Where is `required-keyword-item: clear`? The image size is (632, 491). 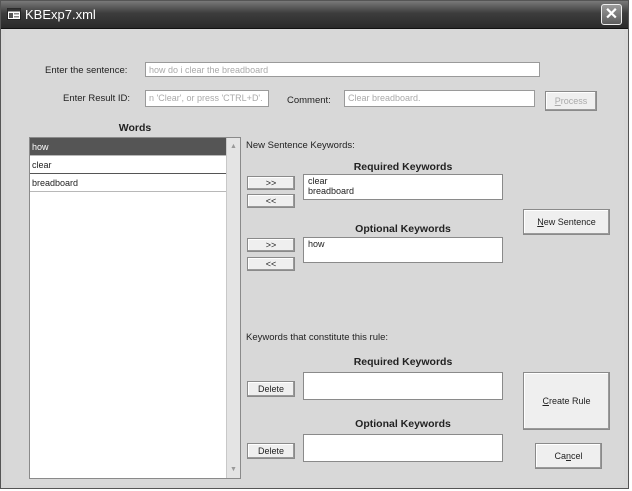 required-keyword-item: clear is located at coordinates (403, 181).